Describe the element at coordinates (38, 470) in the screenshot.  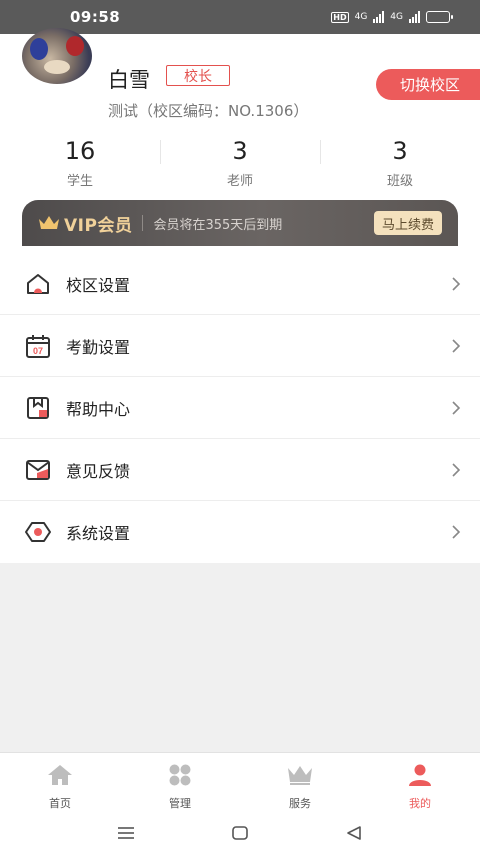
I see `envelope-icon` at that location.